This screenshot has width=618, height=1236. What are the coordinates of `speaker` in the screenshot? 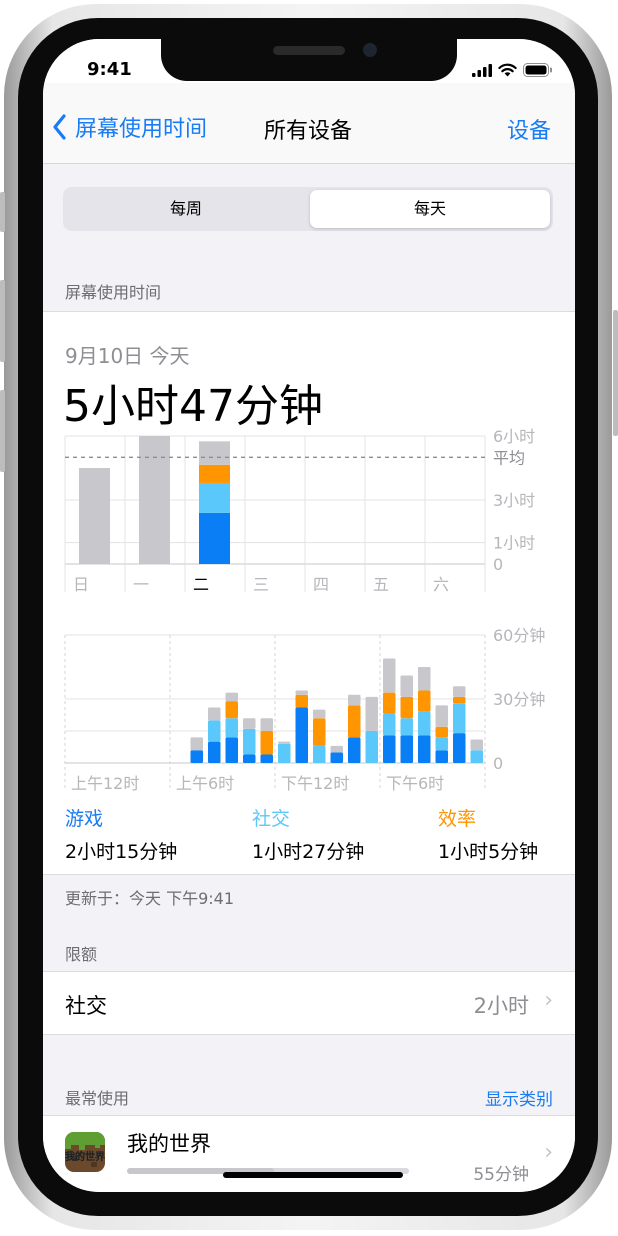 It's located at (309, 50).